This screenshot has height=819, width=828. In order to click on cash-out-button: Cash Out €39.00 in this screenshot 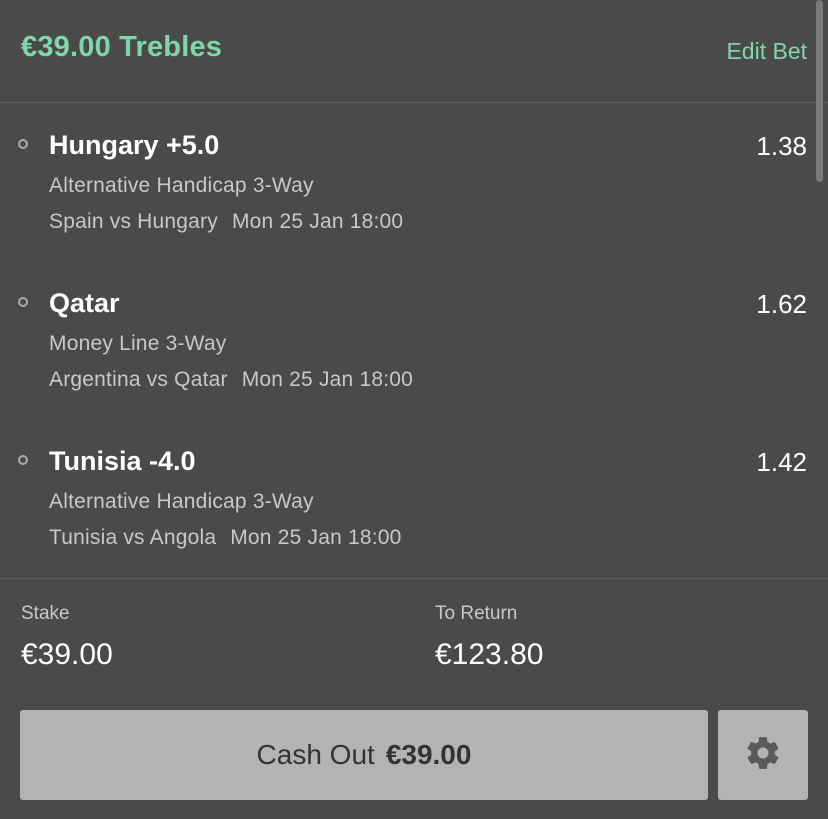, I will do `click(364, 755)`.